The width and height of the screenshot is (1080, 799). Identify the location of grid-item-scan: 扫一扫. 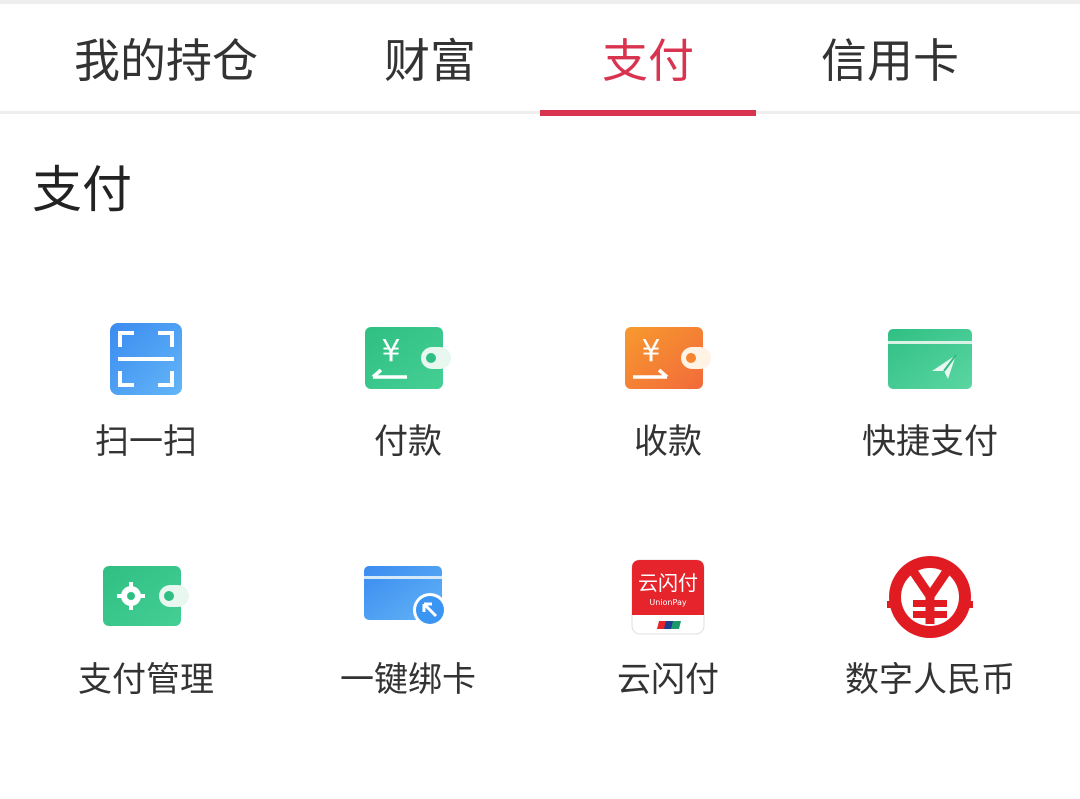
(146, 404).